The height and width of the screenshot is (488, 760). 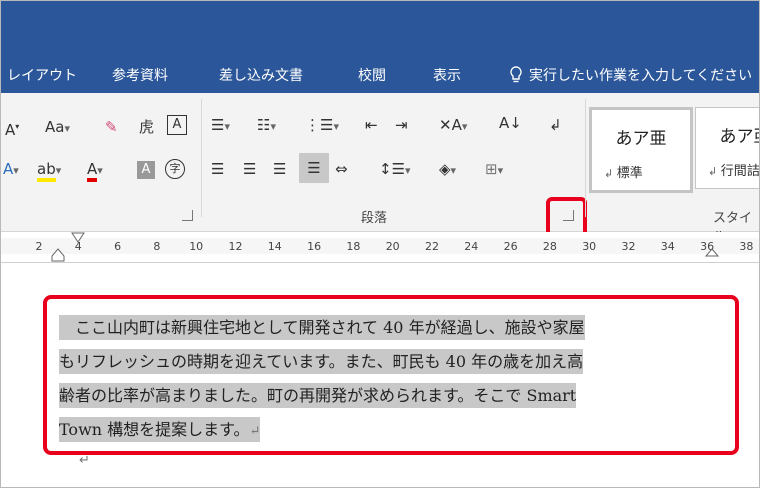 What do you see at coordinates (667, 246) in the screenshot?
I see `ruler-tick-label: 34` at bounding box center [667, 246].